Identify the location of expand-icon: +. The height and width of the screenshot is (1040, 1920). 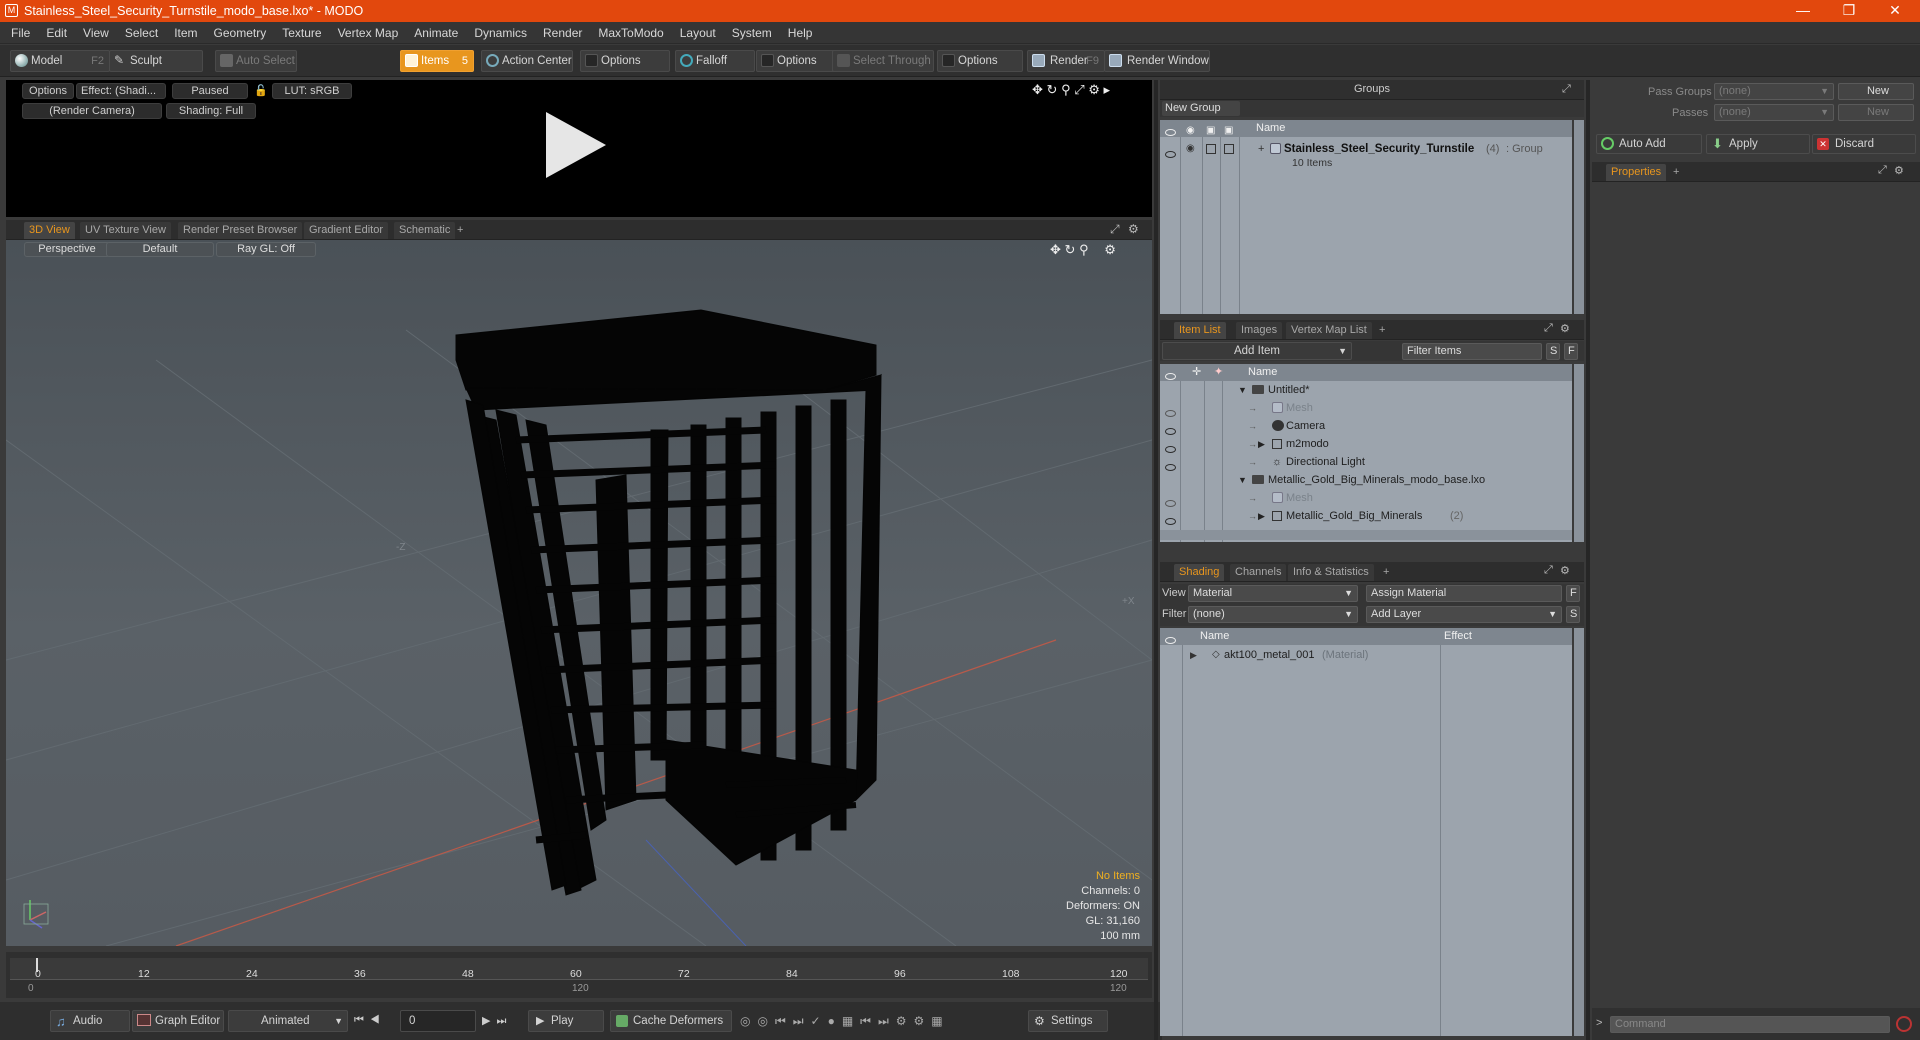
(1261, 149).